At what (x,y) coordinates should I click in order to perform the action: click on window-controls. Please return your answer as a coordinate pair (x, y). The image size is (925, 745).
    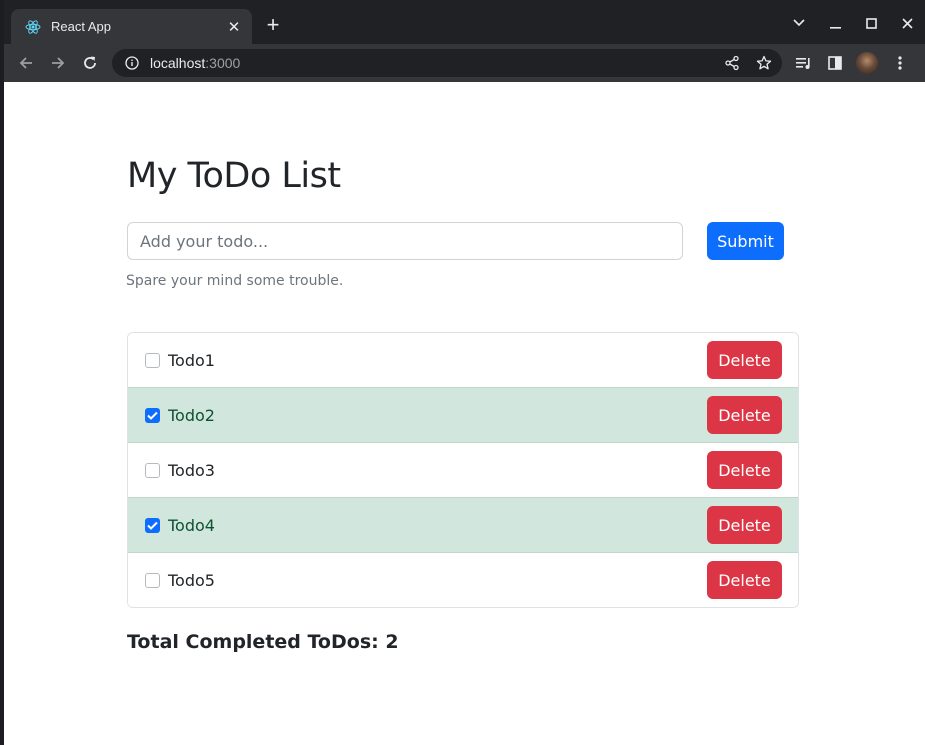
    Looking at the image, I should click on (853, 23).